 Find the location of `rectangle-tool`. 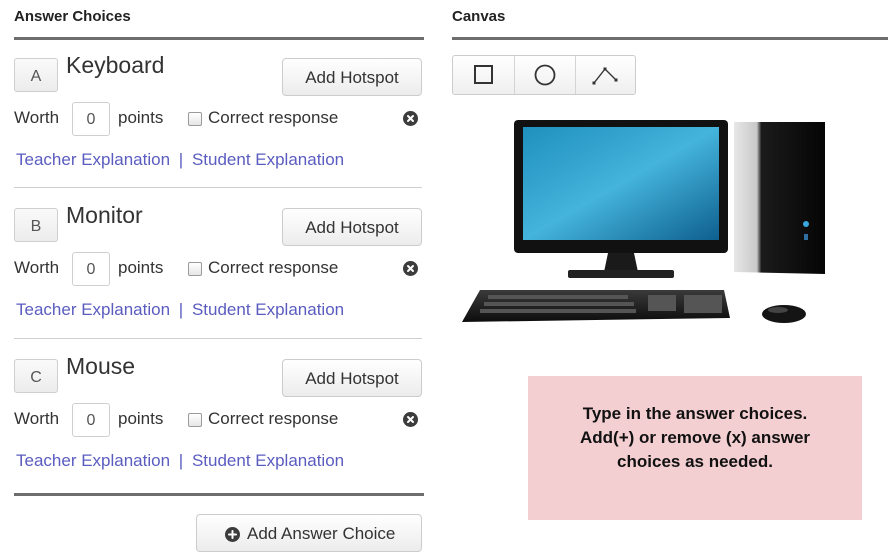

rectangle-tool is located at coordinates (483, 75).